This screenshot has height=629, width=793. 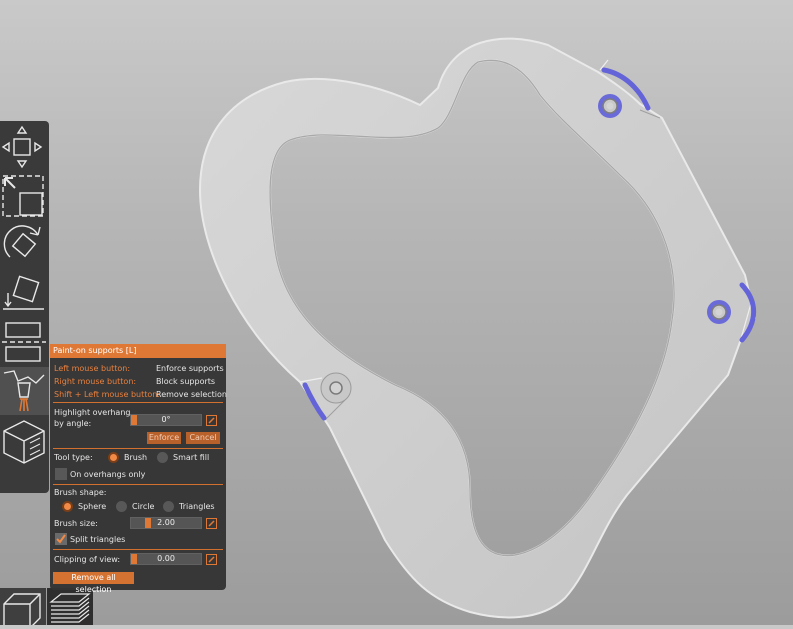 I want to click on on-overhangs-label: On overhangs only, so click(x=108, y=474).